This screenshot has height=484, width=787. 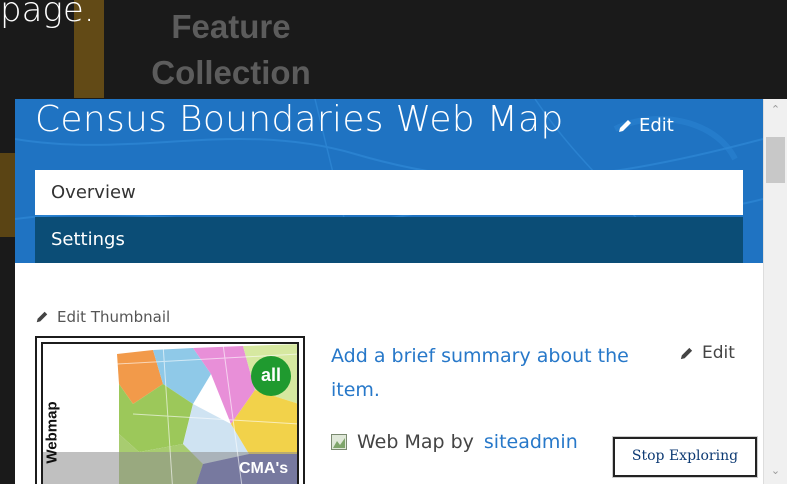 What do you see at coordinates (114, 317) in the screenshot?
I see `edit-thumbnail-label: Edit Thumbnail` at bounding box center [114, 317].